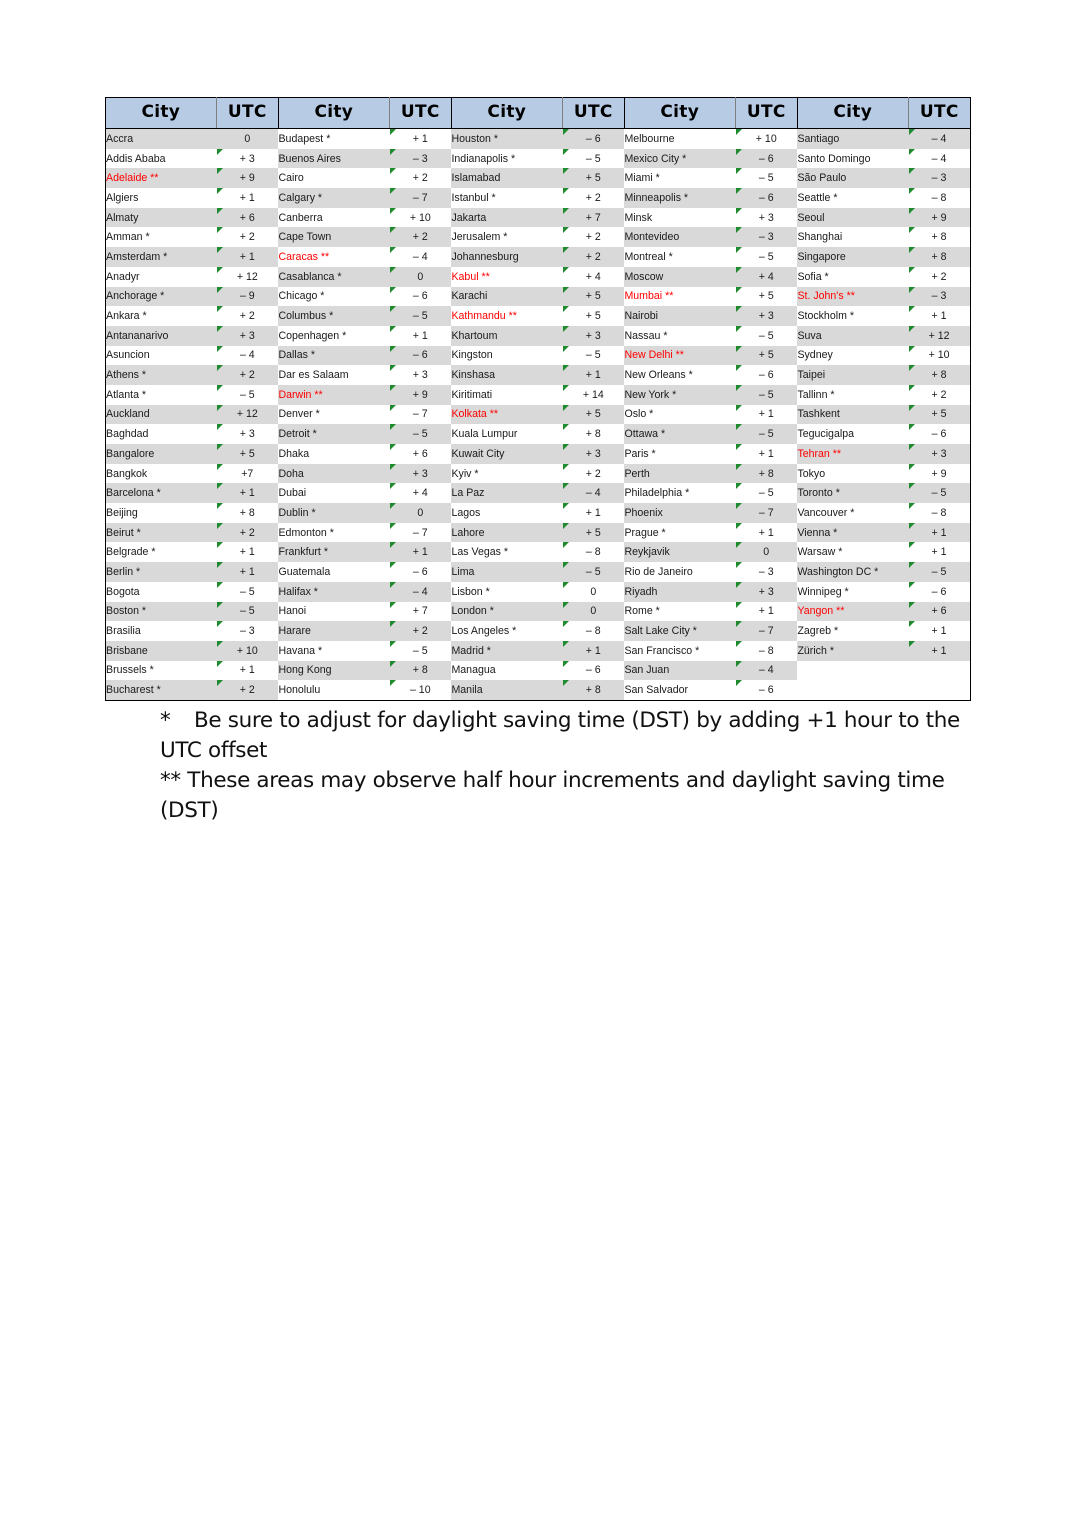 The image size is (1080, 1527). I want to click on cell-city: Istanbul *, so click(507, 198).